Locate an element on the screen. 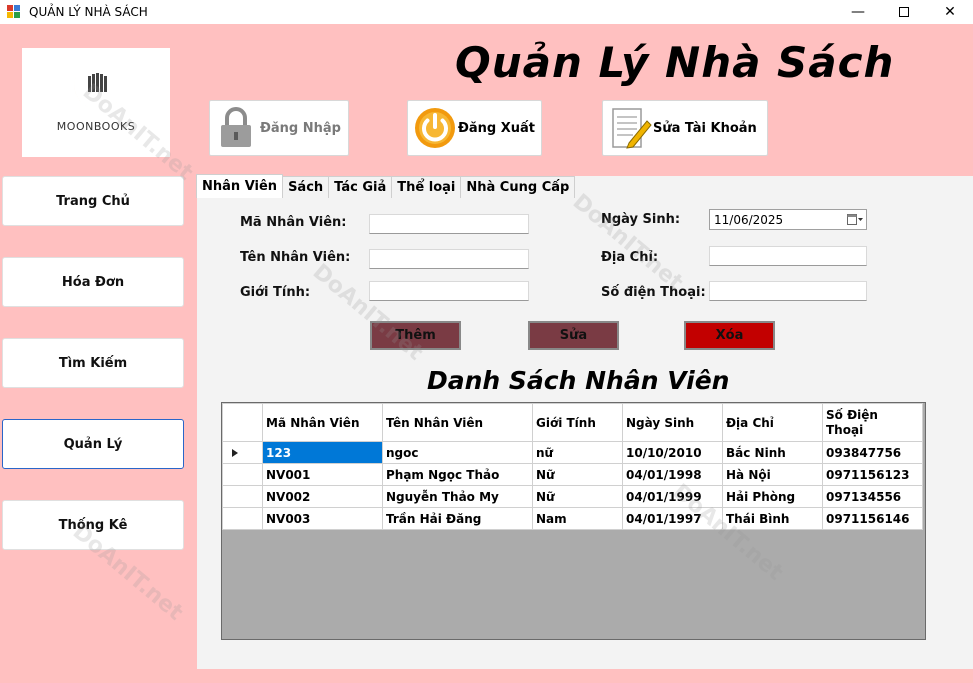 This screenshot has height=683, width=973. tab-categories: Thể loại is located at coordinates (426, 187).